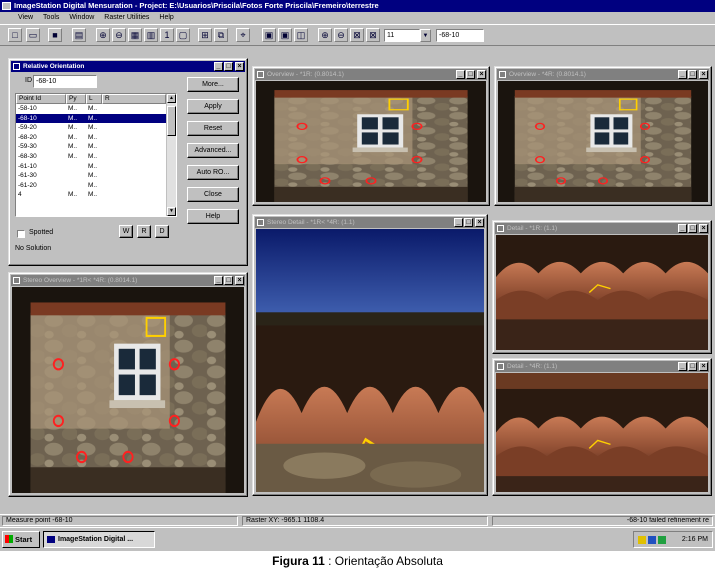 Image resolution: width=715 pixels, height=571 pixels. I want to click on menu-tools: Tools, so click(51, 17).